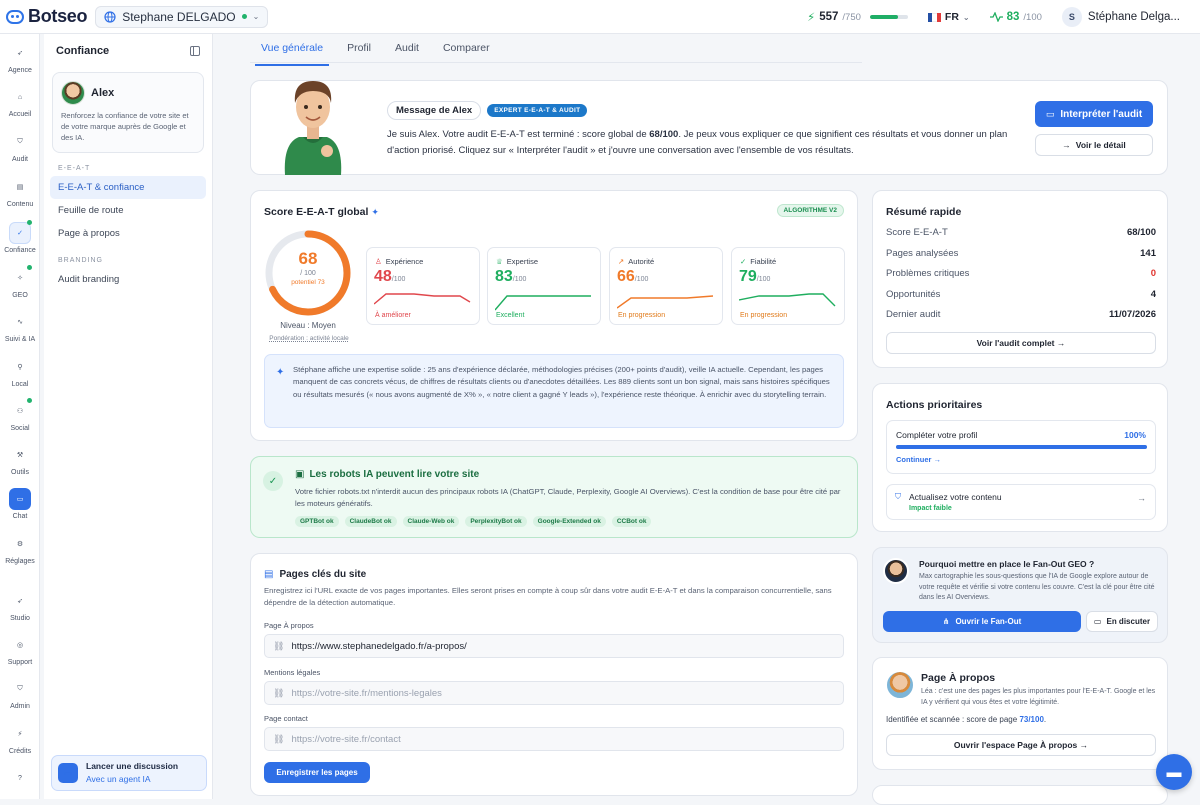  Describe the element at coordinates (308, 258) in the screenshot. I see `score-value: 68` at that location.